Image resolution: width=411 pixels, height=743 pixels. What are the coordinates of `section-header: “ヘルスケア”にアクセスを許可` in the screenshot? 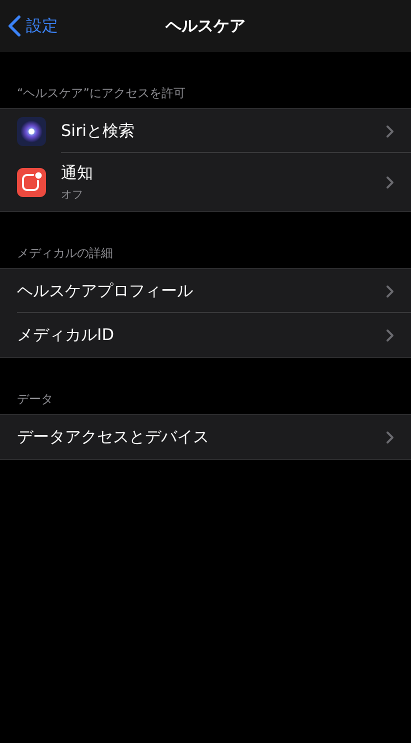 It's located at (101, 93).